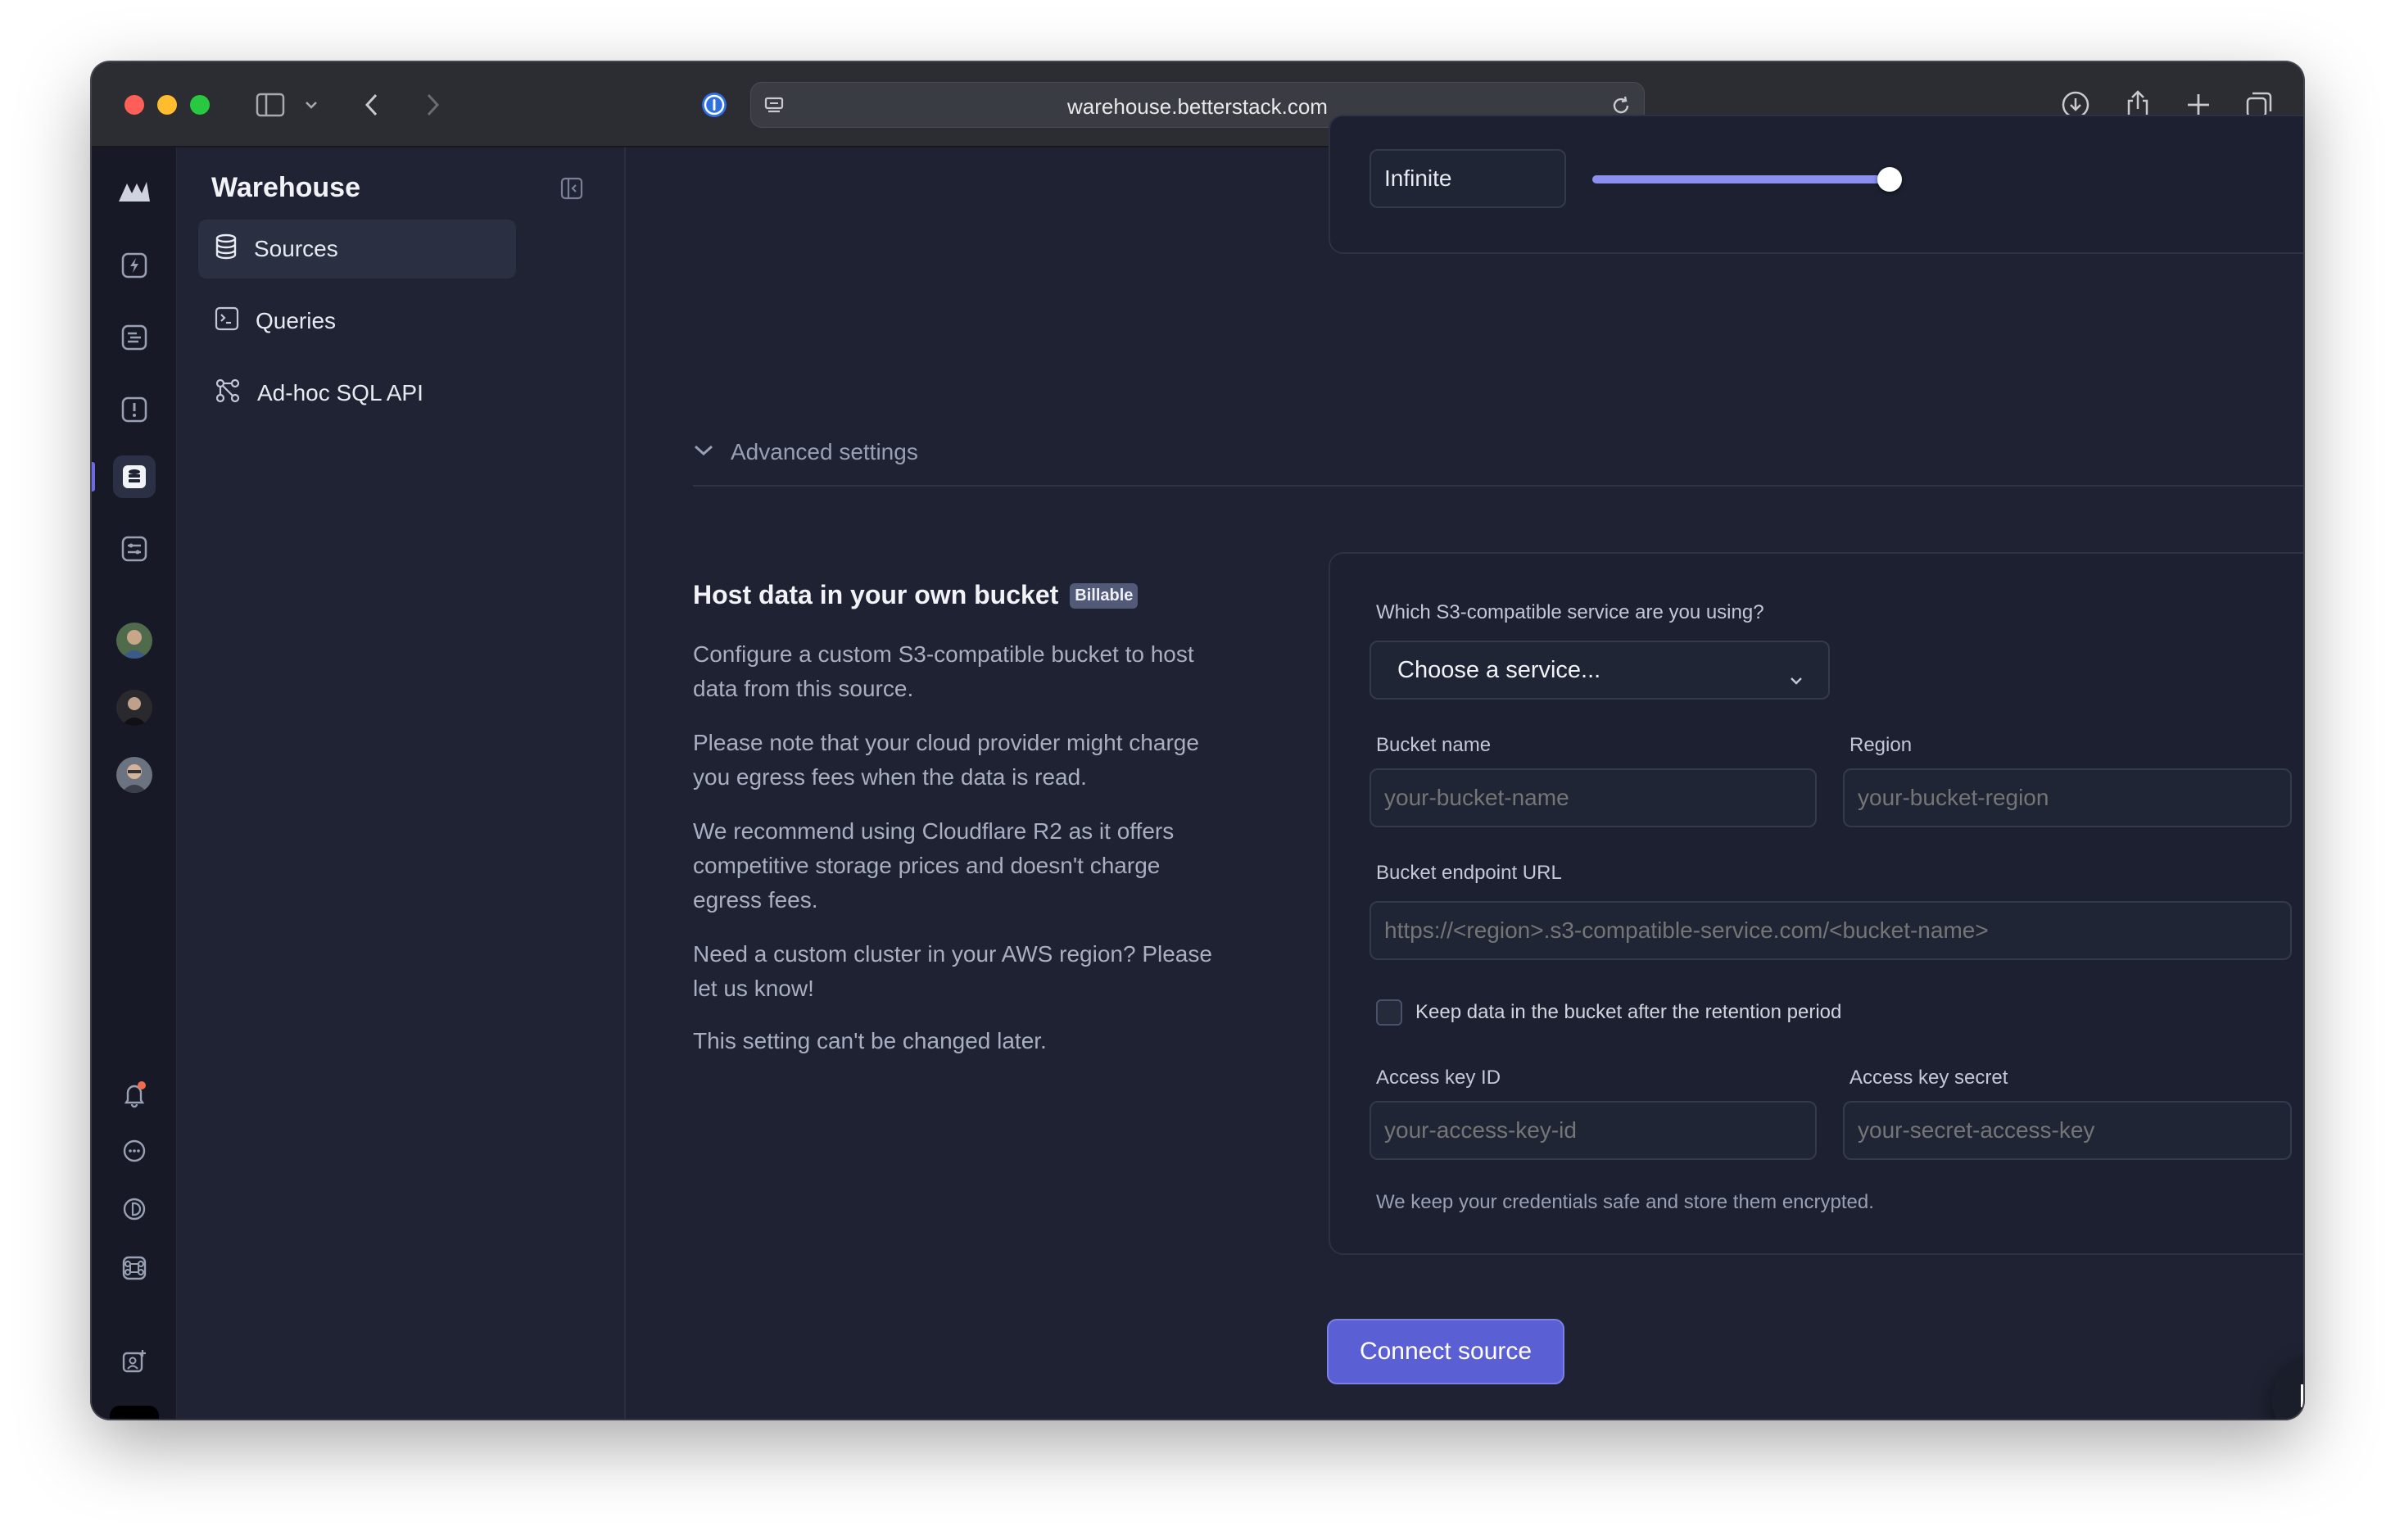 The width and height of the screenshot is (2395, 1540). What do you see at coordinates (134, 1361) in the screenshot?
I see `invite-user-icon` at bounding box center [134, 1361].